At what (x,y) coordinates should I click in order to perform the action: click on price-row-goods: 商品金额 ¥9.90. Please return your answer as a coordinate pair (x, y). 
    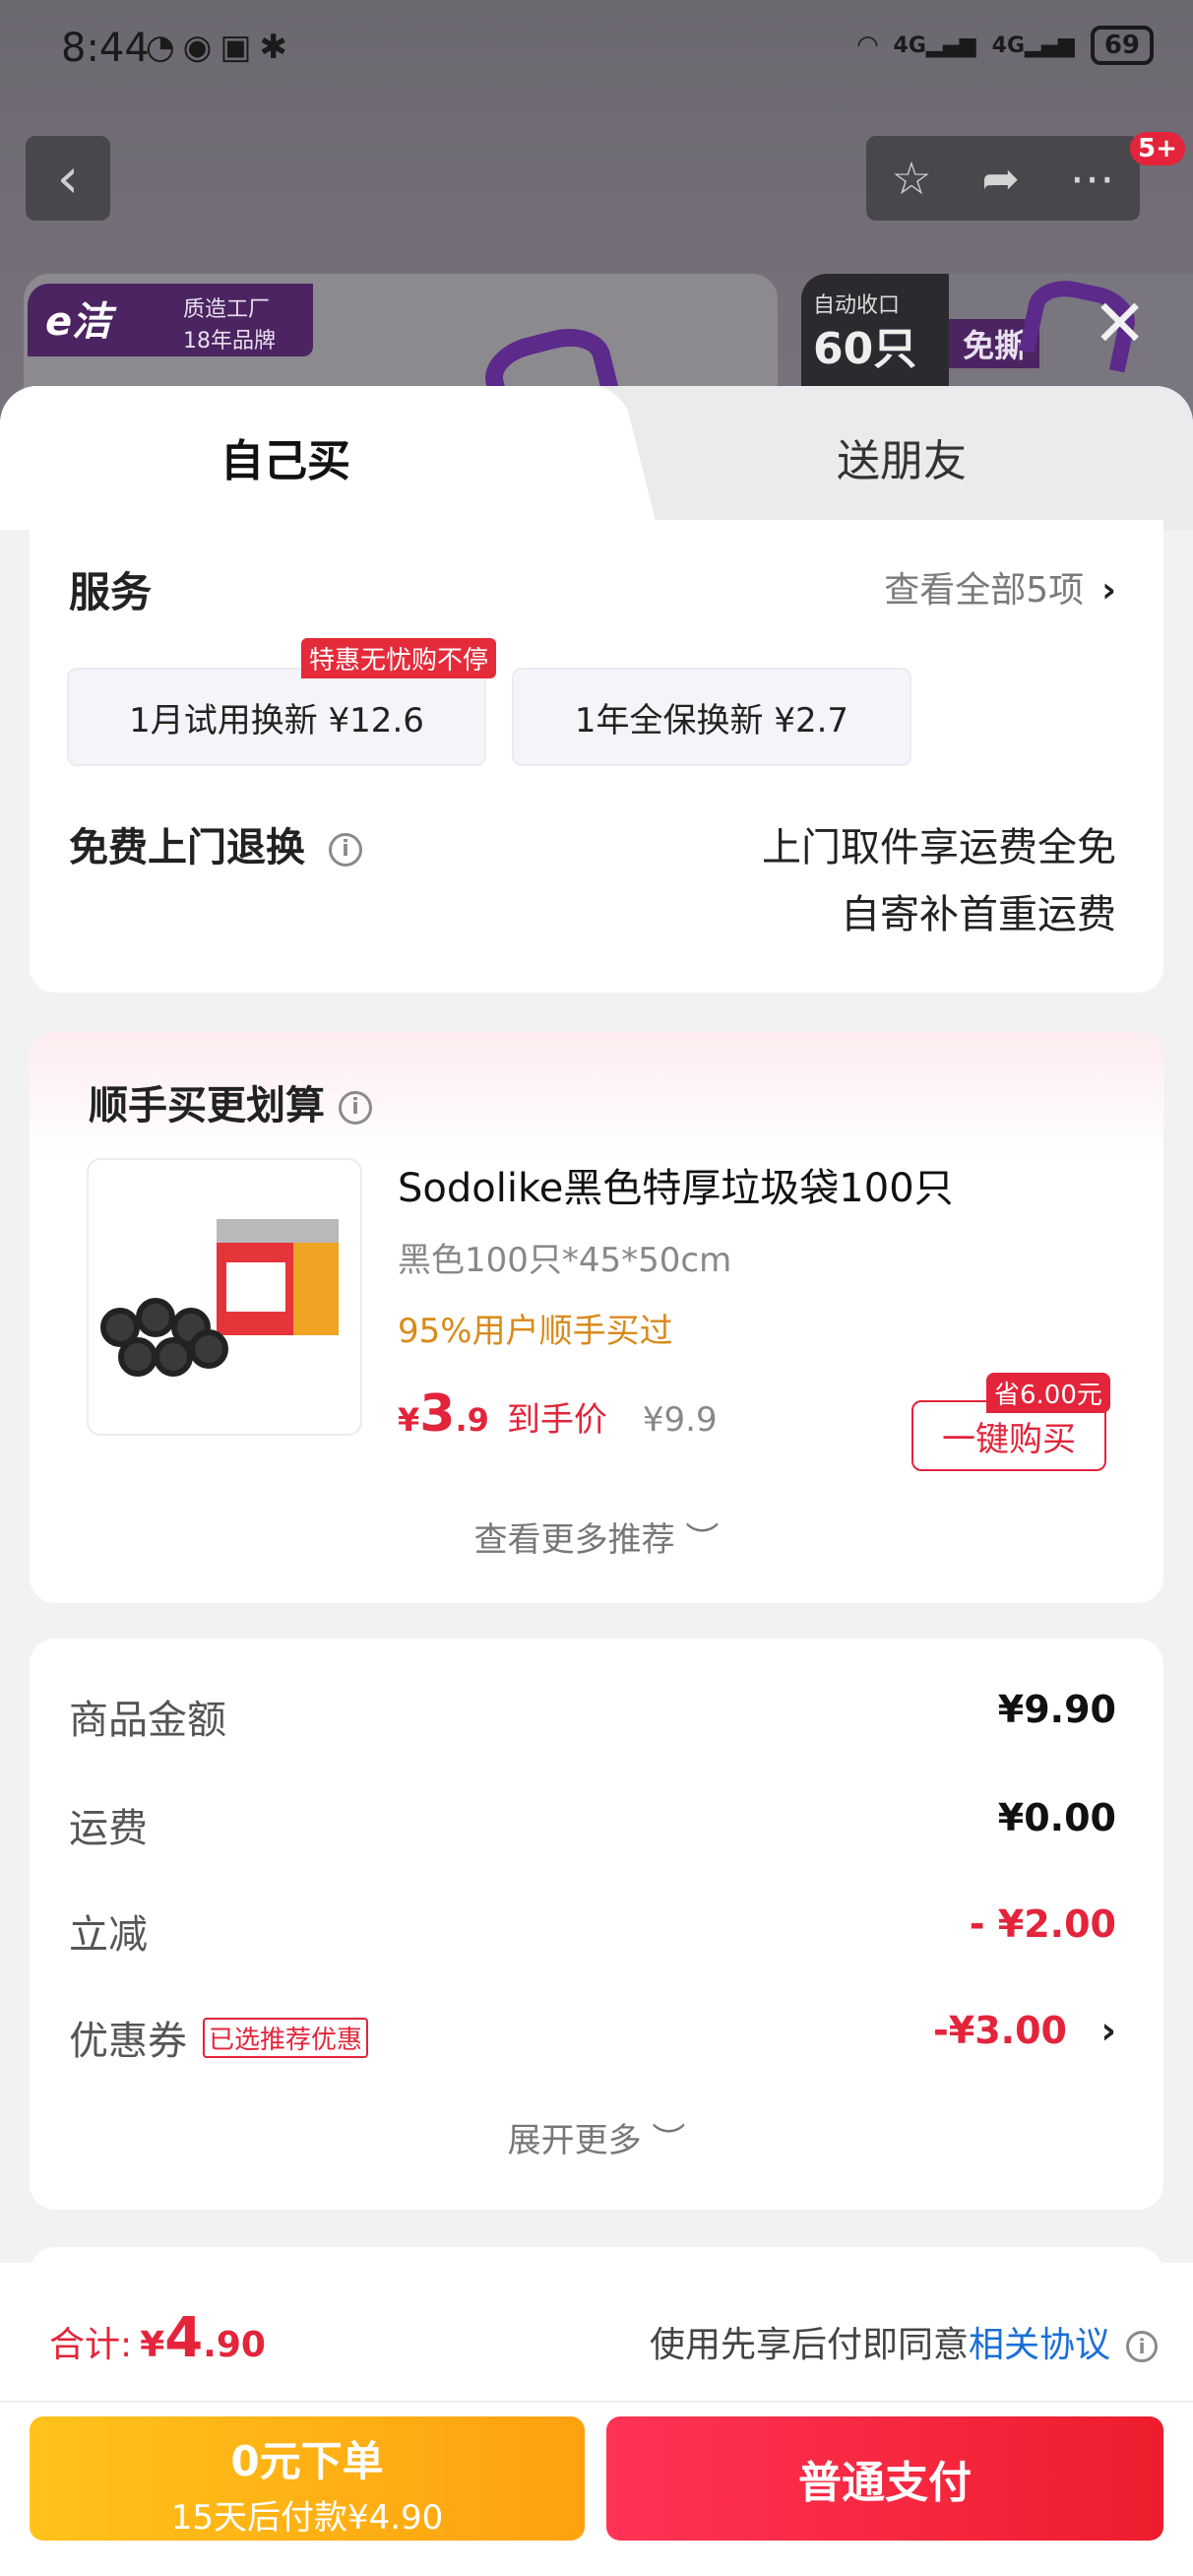
    Looking at the image, I should click on (592, 1715).